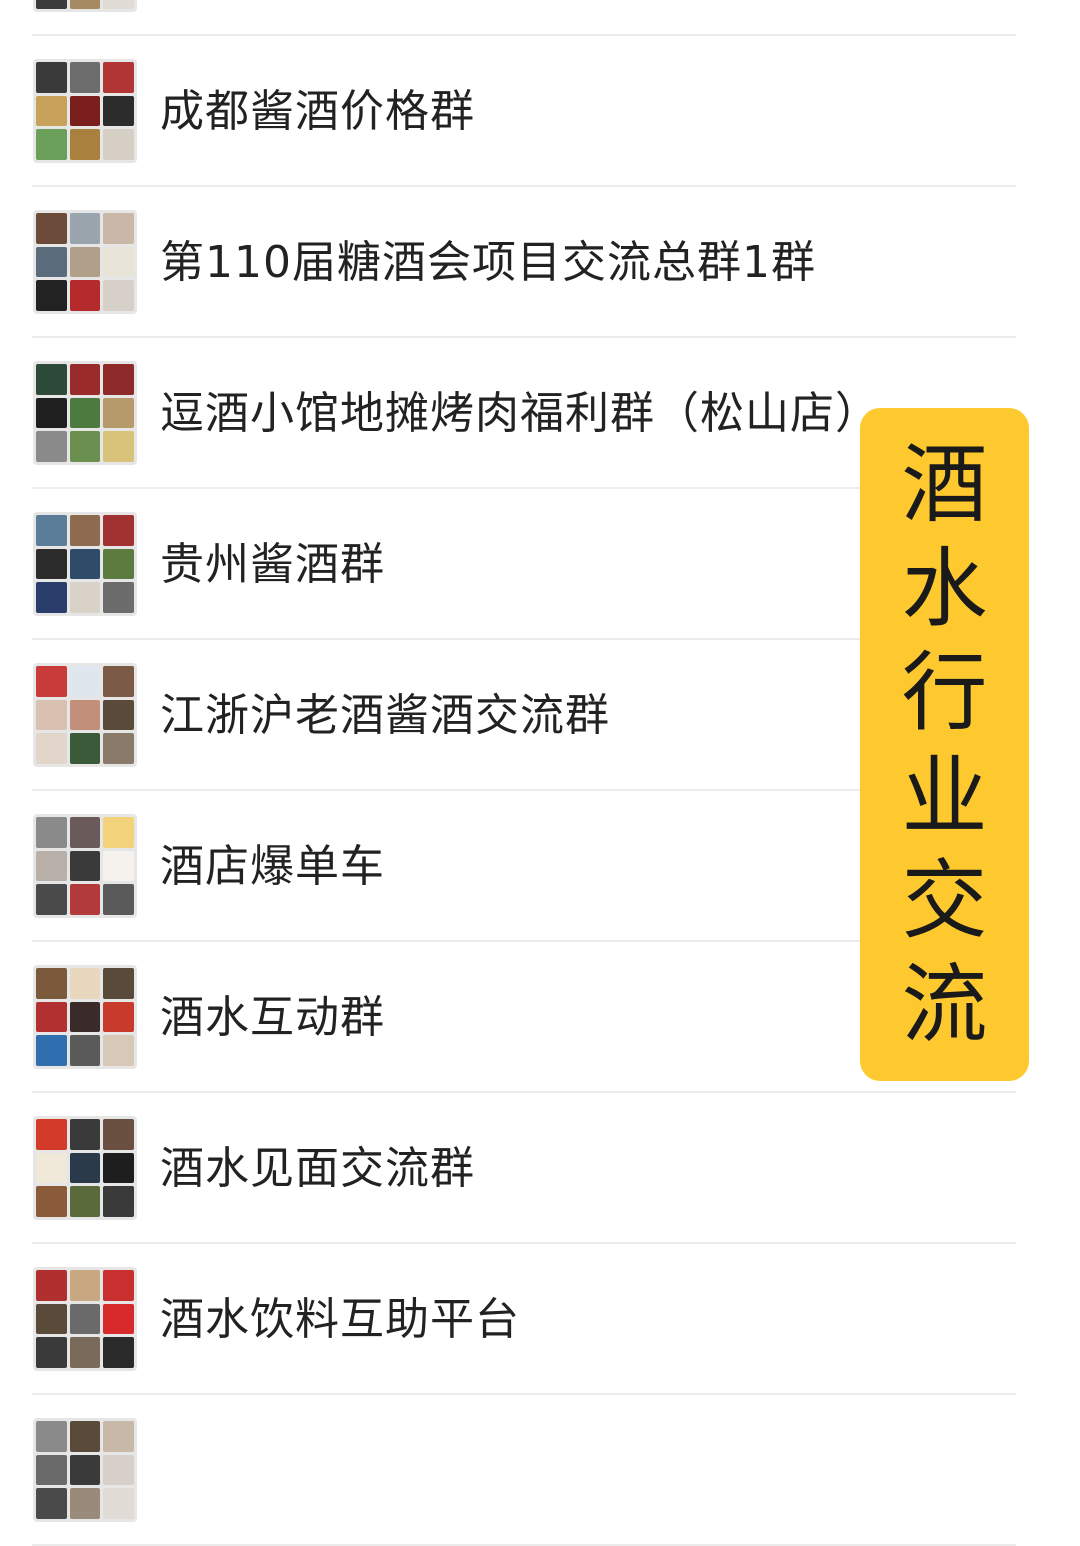 The image size is (1080, 1546). Describe the element at coordinates (385, 715) in the screenshot. I see `chat-title: 江浙沪老酒酱酒交流群` at that location.